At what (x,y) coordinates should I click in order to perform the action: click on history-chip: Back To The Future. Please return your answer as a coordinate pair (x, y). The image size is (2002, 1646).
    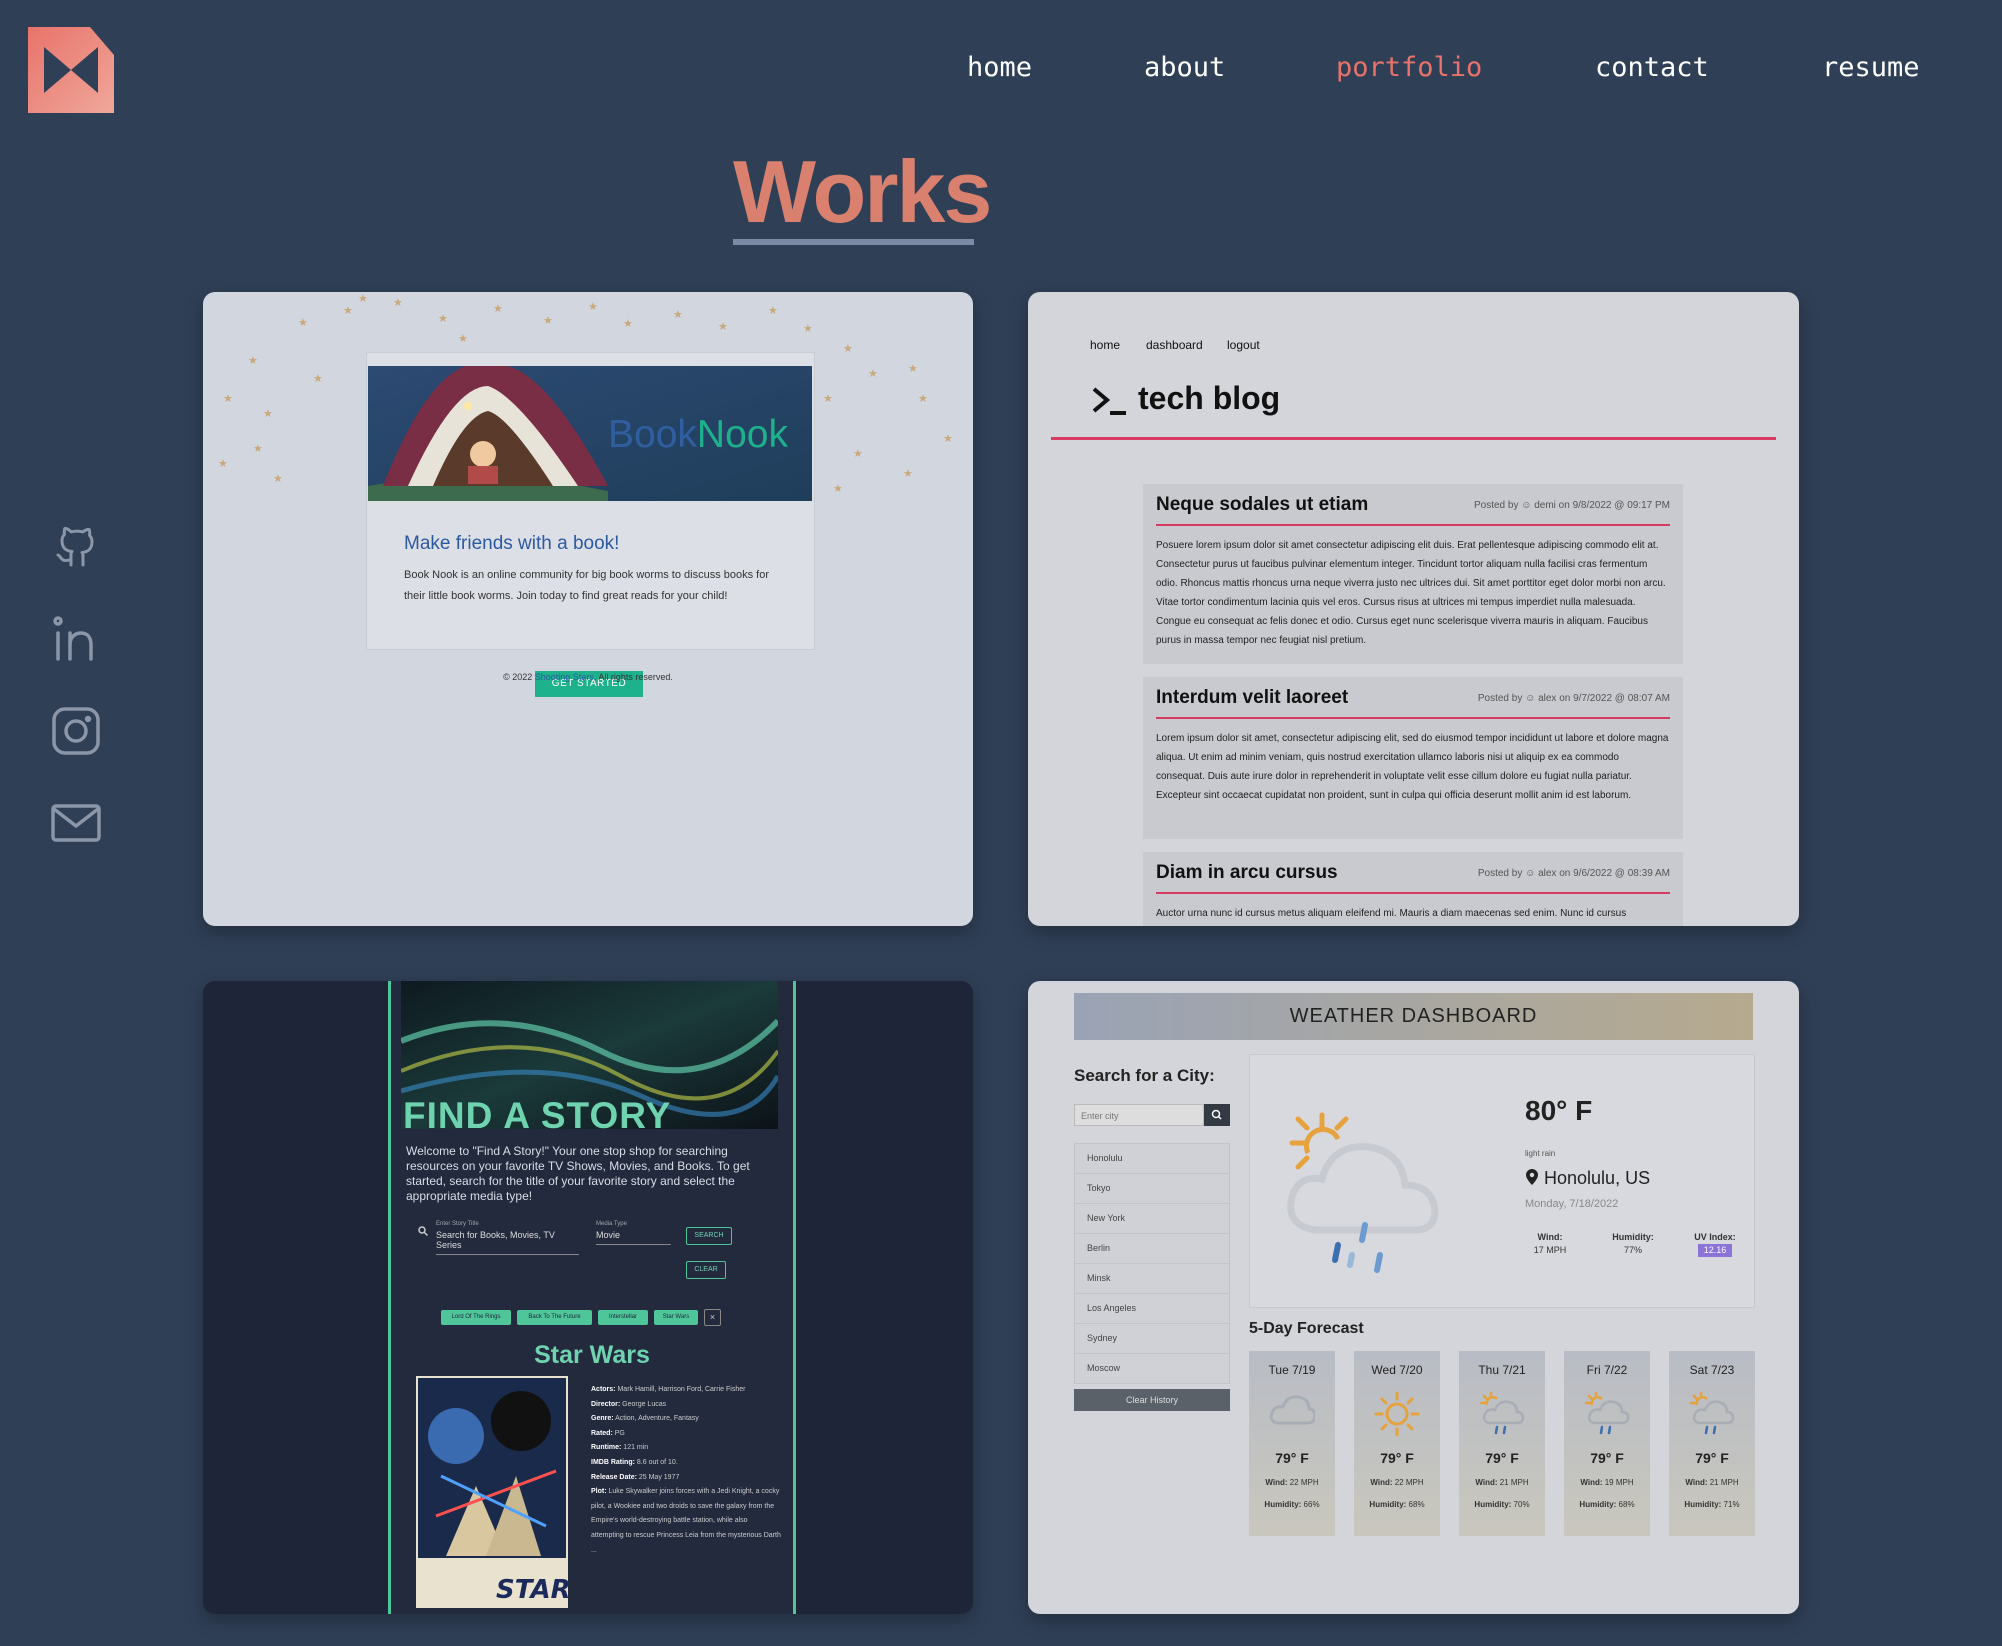
    Looking at the image, I should click on (554, 1317).